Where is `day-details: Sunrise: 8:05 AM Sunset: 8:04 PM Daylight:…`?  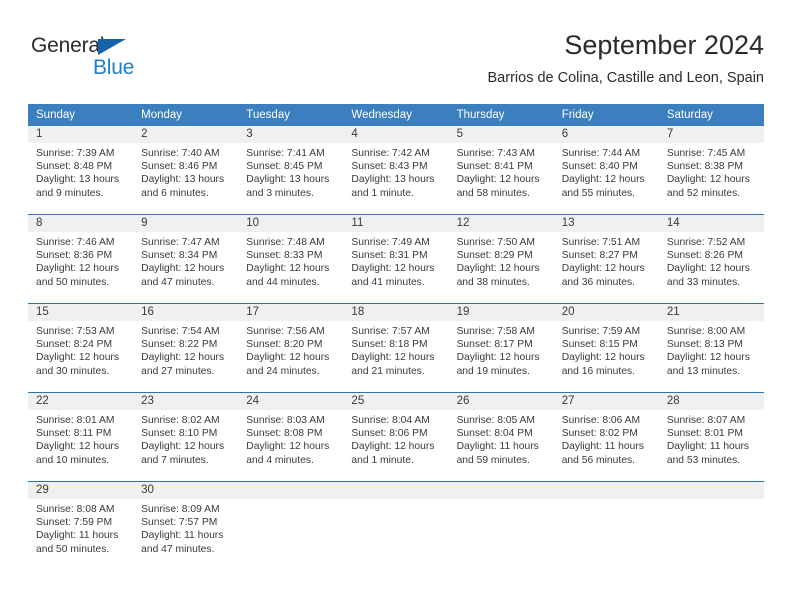
day-details: Sunrise: 8:05 AM Sunset: 8:04 PM Daylight:… is located at coordinates (501, 438).